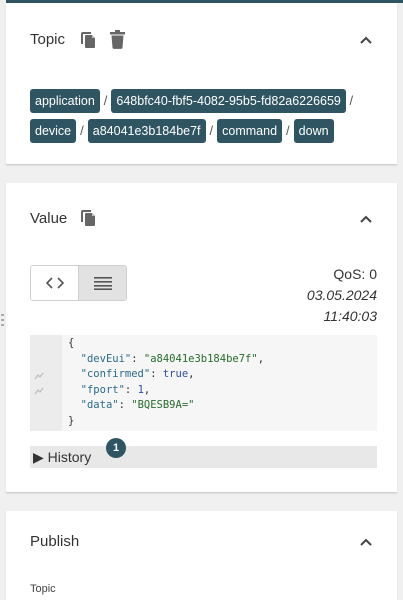 The height and width of the screenshot is (600, 403). Describe the element at coordinates (140, 389) in the screenshot. I see `json-value: 1` at that location.